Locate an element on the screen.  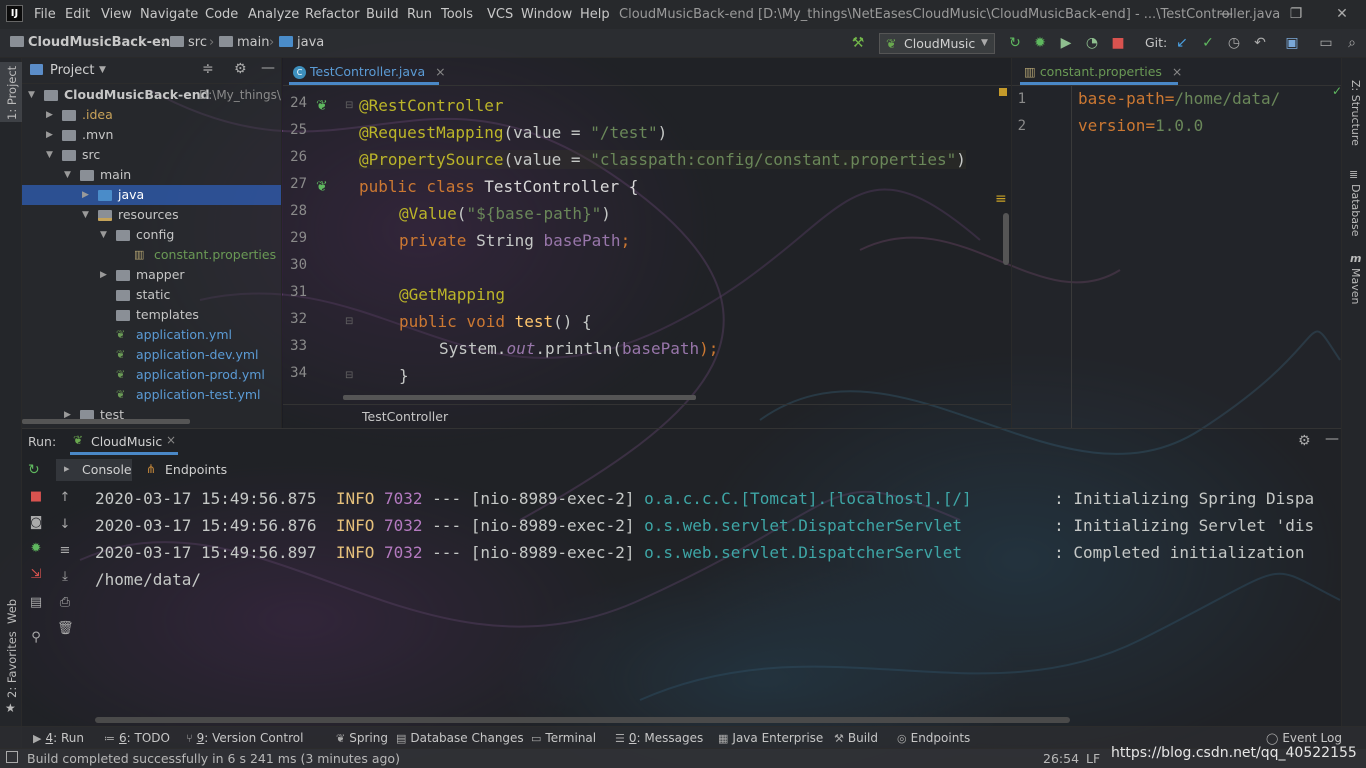
tab-constant-properties: ▥ constant.properties × is located at coordinates (1101, 71).